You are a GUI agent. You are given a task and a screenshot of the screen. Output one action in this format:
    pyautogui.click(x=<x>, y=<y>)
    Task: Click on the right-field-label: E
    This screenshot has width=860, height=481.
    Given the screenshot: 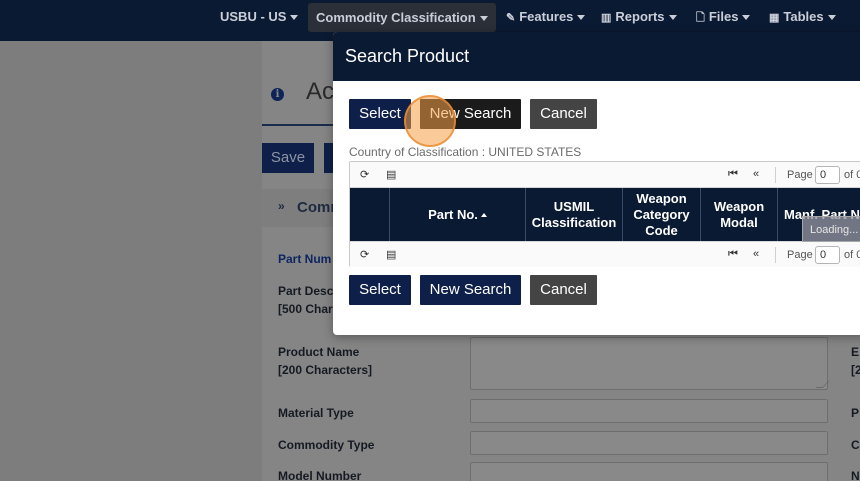 What is the action you would take?
    pyautogui.click(x=855, y=352)
    